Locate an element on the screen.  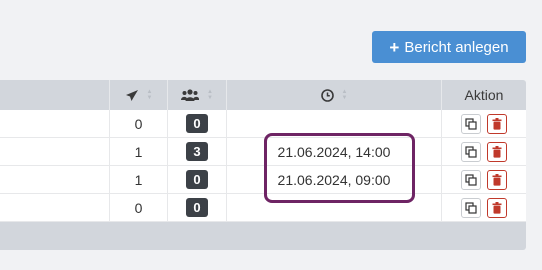
users-icon is located at coordinates (190, 95).